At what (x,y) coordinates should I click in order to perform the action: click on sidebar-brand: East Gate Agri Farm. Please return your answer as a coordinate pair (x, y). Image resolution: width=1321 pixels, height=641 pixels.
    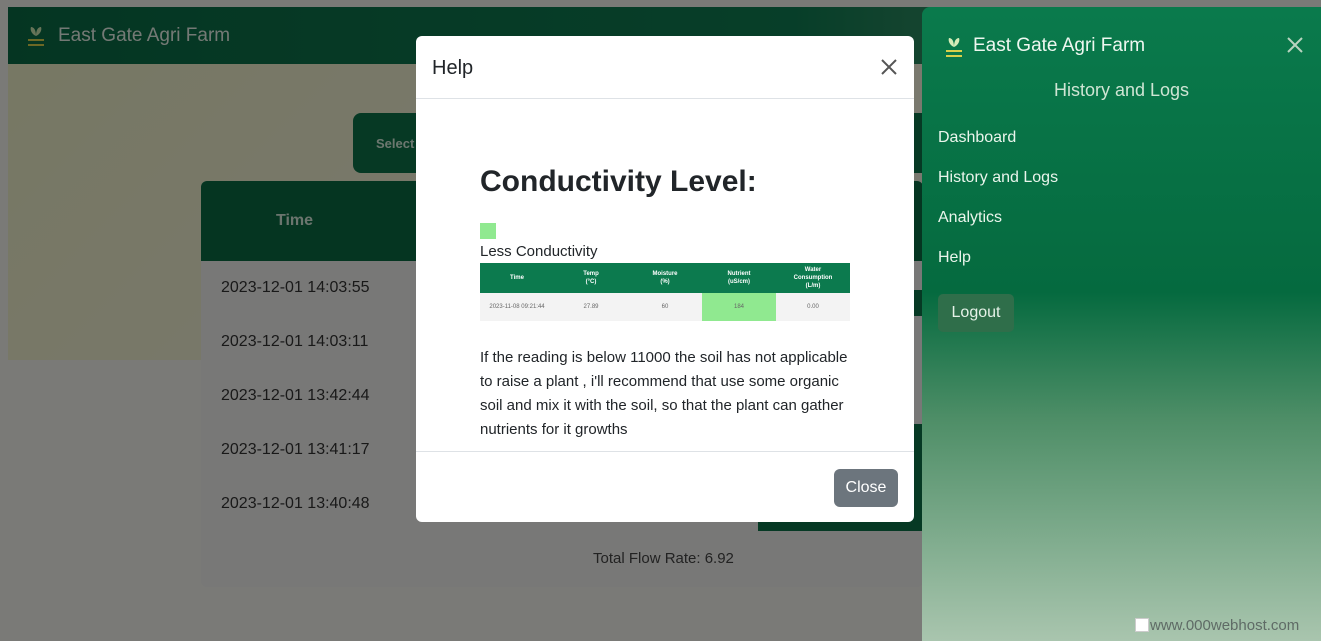
    Looking at the image, I should click on (1059, 45).